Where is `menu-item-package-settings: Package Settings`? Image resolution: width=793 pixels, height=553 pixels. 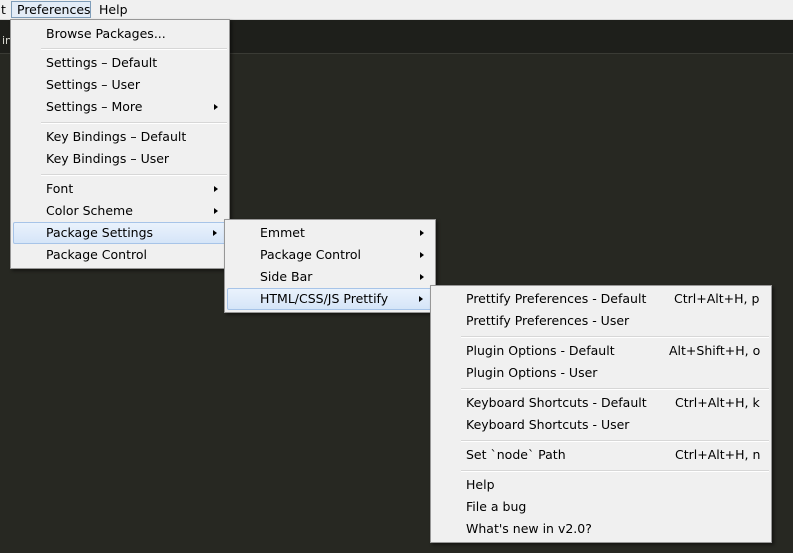 menu-item-package-settings: Package Settings is located at coordinates (120, 233).